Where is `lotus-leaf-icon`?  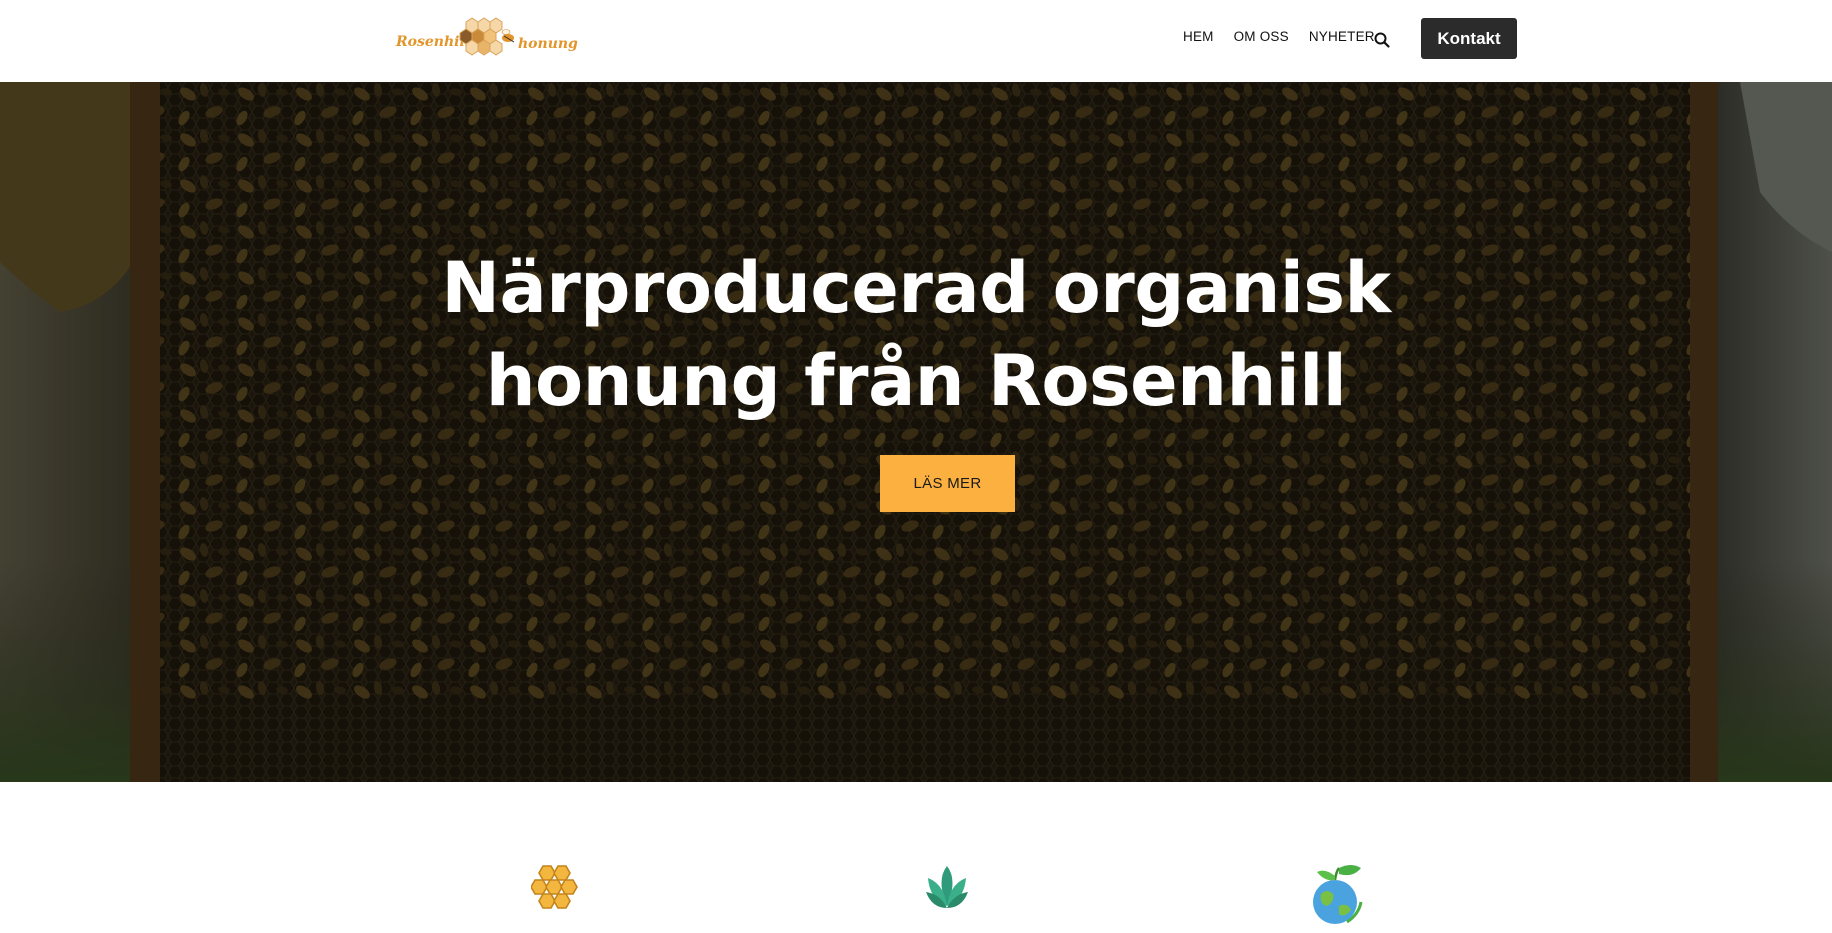
lotus-leaf-icon is located at coordinates (947, 887).